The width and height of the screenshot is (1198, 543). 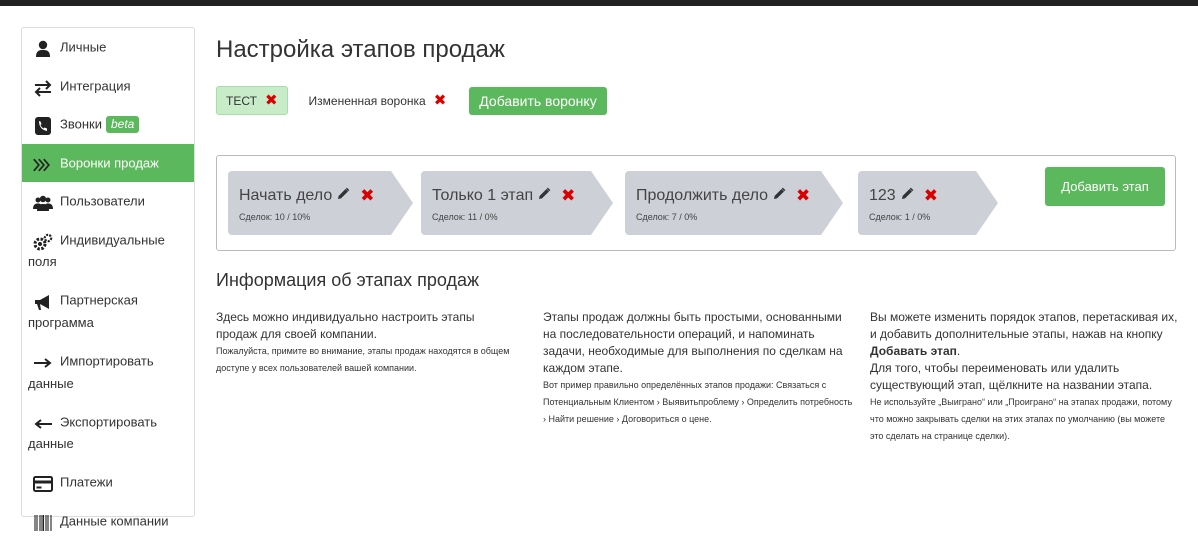 I want to click on sidebar-item-users: Пользователи, so click(x=108, y=201).